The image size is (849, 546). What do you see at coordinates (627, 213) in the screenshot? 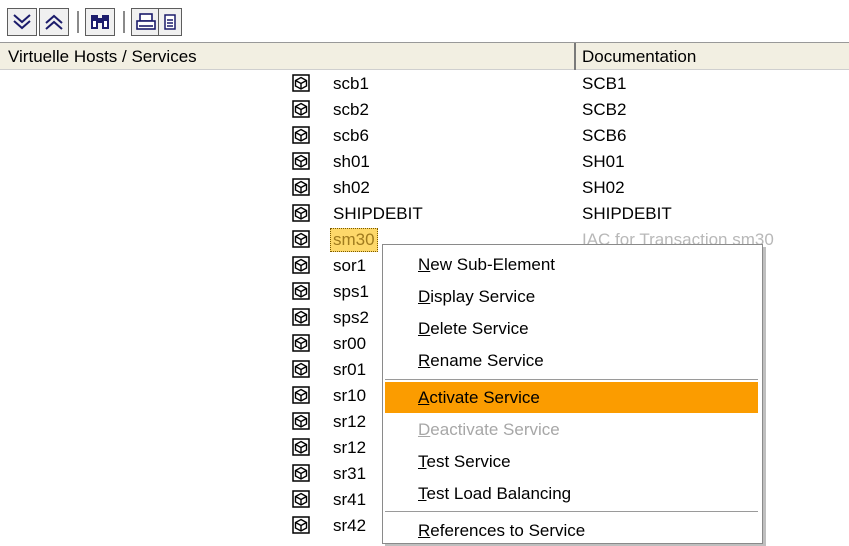
I see `service-documentation: SHIPDEBIT` at bounding box center [627, 213].